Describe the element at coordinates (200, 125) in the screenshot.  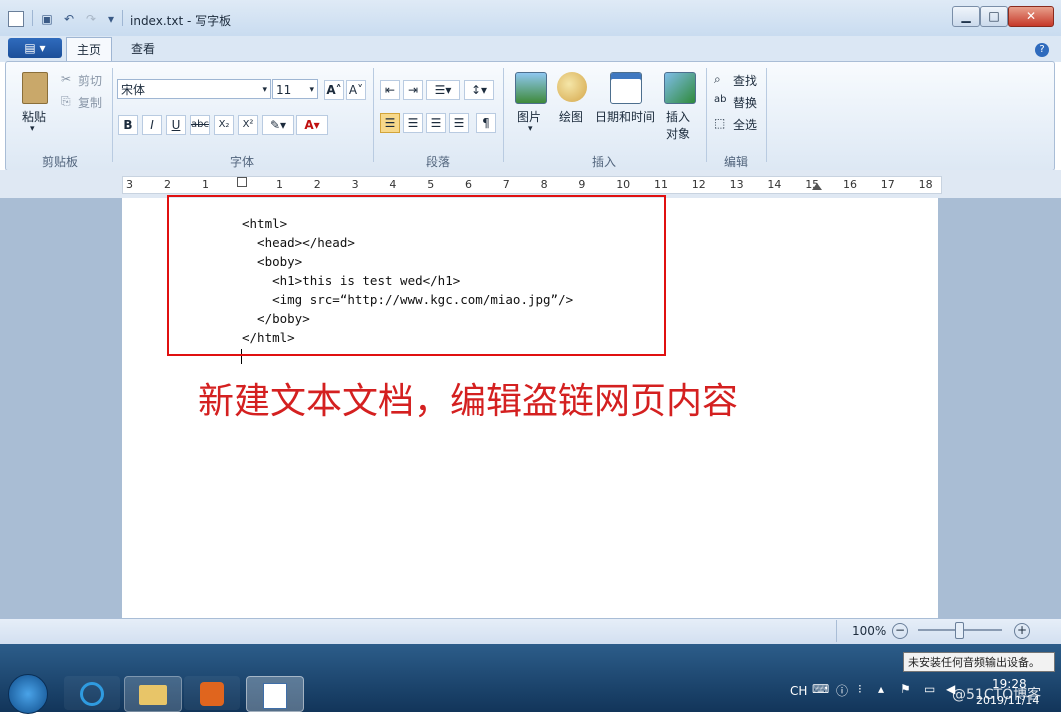
I see `strikethrough-icon: abc` at that location.